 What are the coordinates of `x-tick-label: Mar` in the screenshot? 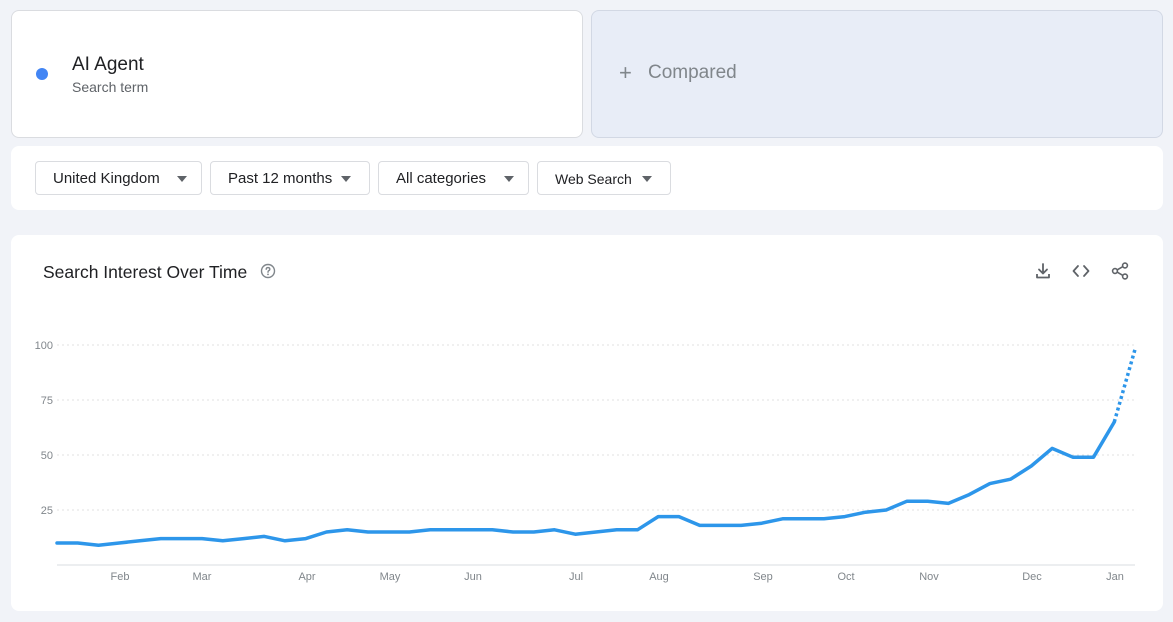 It's located at (202, 577).